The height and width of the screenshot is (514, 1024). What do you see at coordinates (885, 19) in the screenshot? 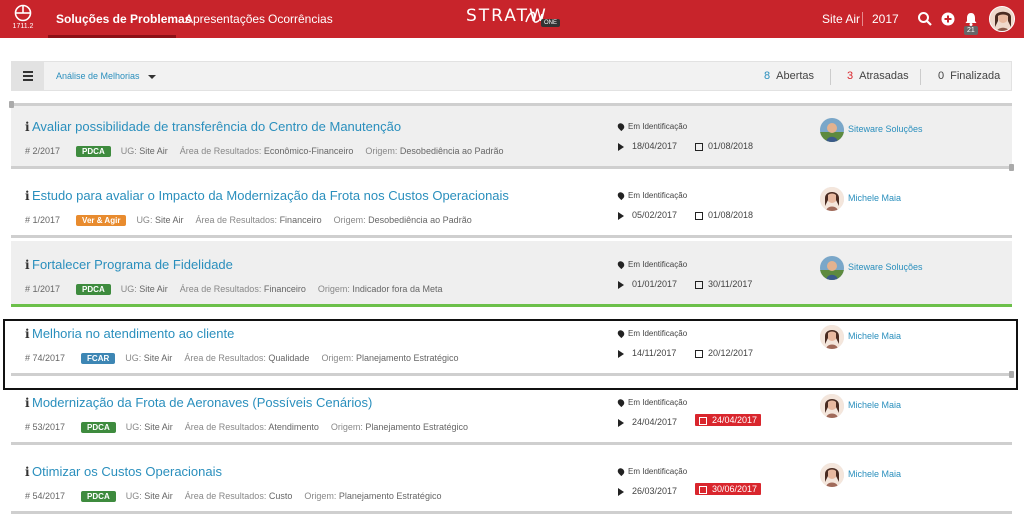
I see `year-selector: 2017` at bounding box center [885, 19].